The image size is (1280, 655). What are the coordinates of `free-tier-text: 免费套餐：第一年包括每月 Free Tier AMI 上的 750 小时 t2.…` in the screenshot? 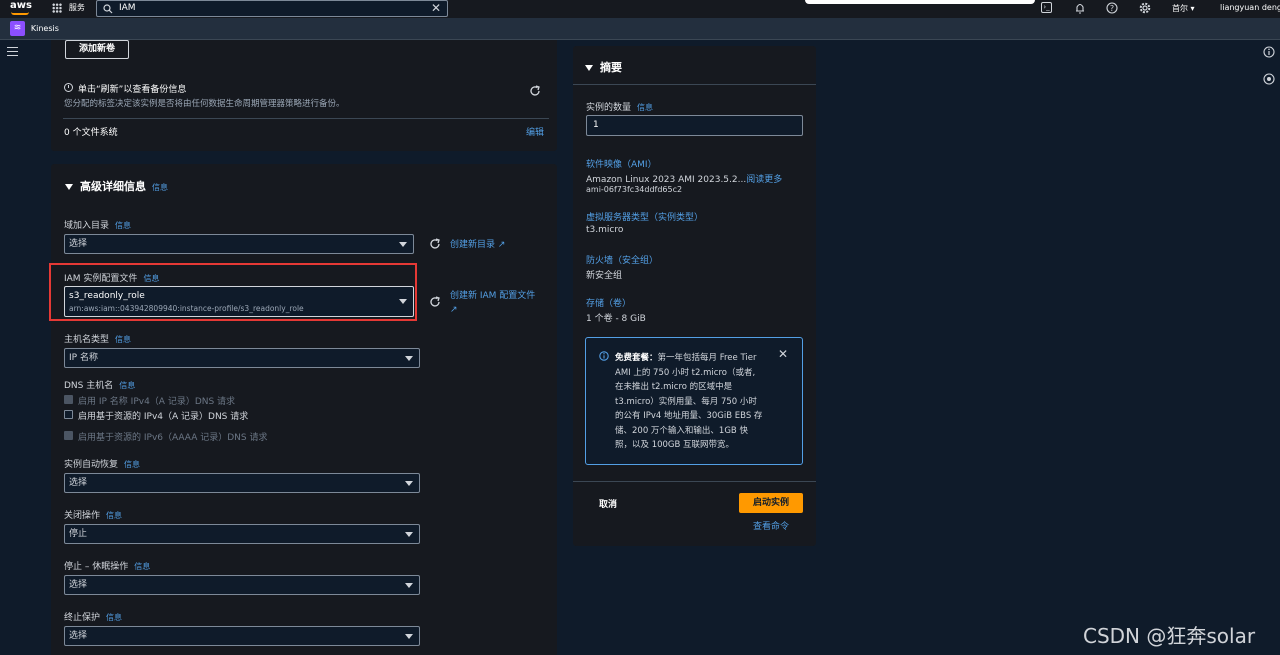 It's located at (689, 401).